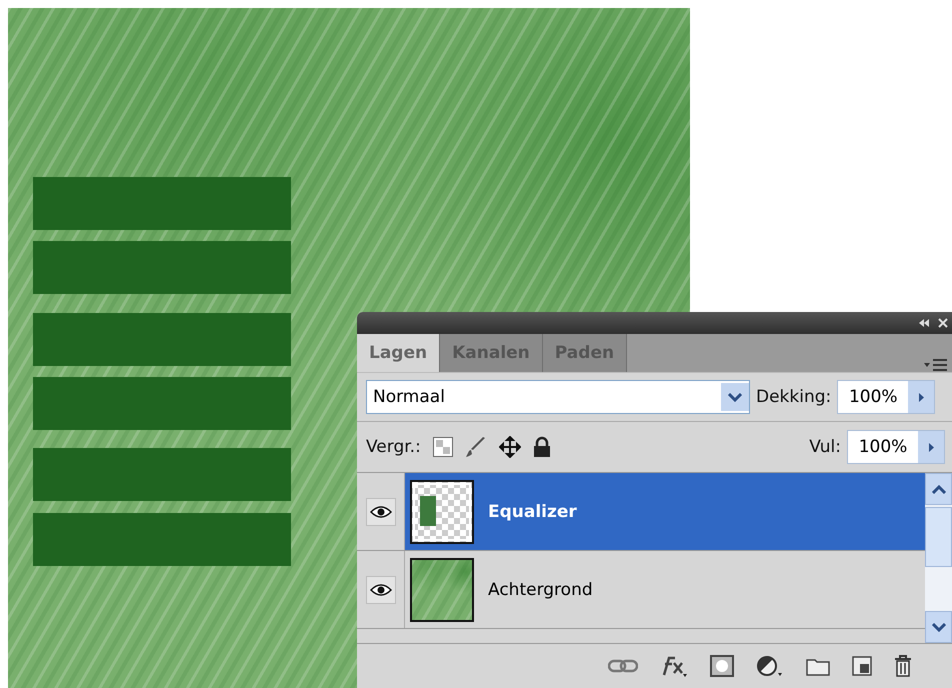 The height and width of the screenshot is (688, 952). I want to click on layer-row: Achtergrond, so click(665, 589).